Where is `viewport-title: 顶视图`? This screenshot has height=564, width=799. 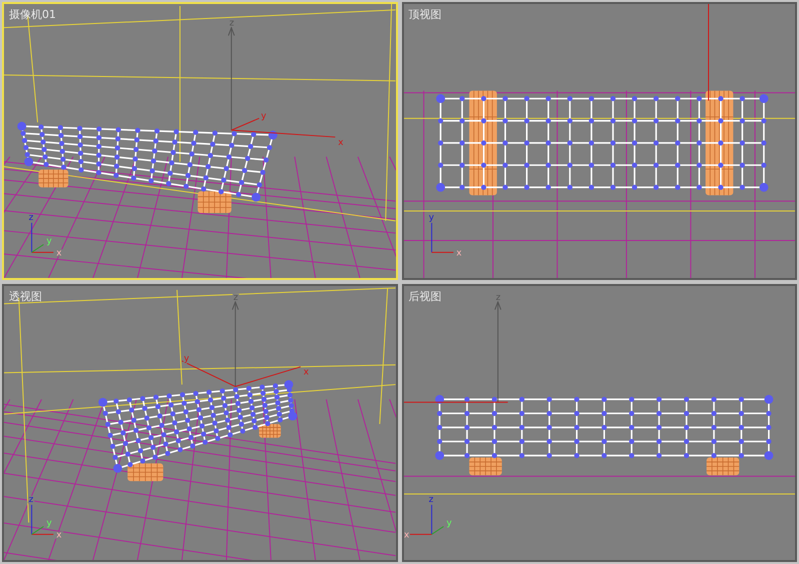
viewport-title: 顶视图 is located at coordinates (425, 14).